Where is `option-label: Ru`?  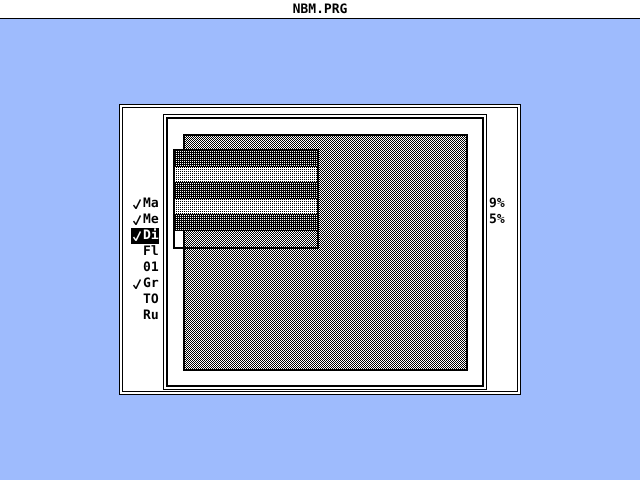
option-label: Ru is located at coordinates (151, 316).